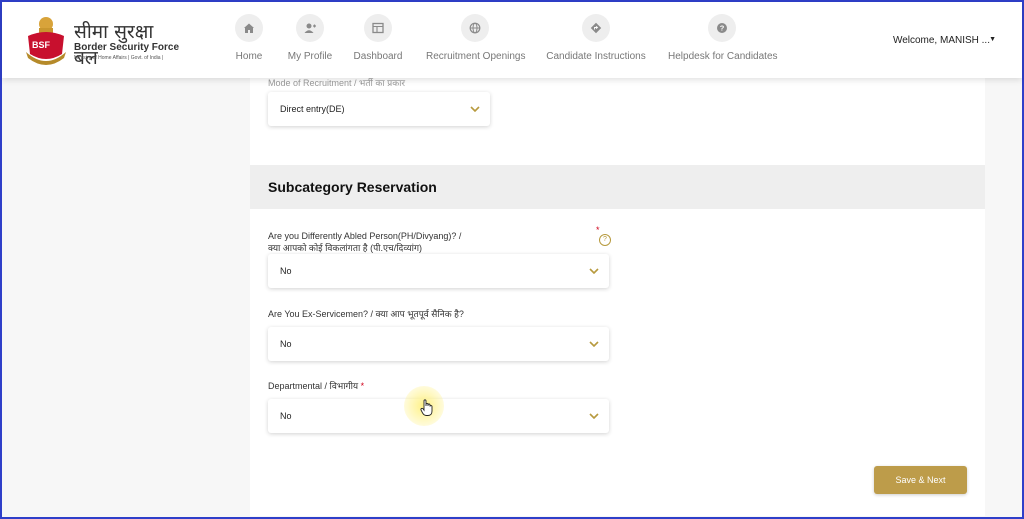 This screenshot has height=519, width=1024. What do you see at coordinates (475, 28) in the screenshot?
I see `globe-icon` at bounding box center [475, 28].